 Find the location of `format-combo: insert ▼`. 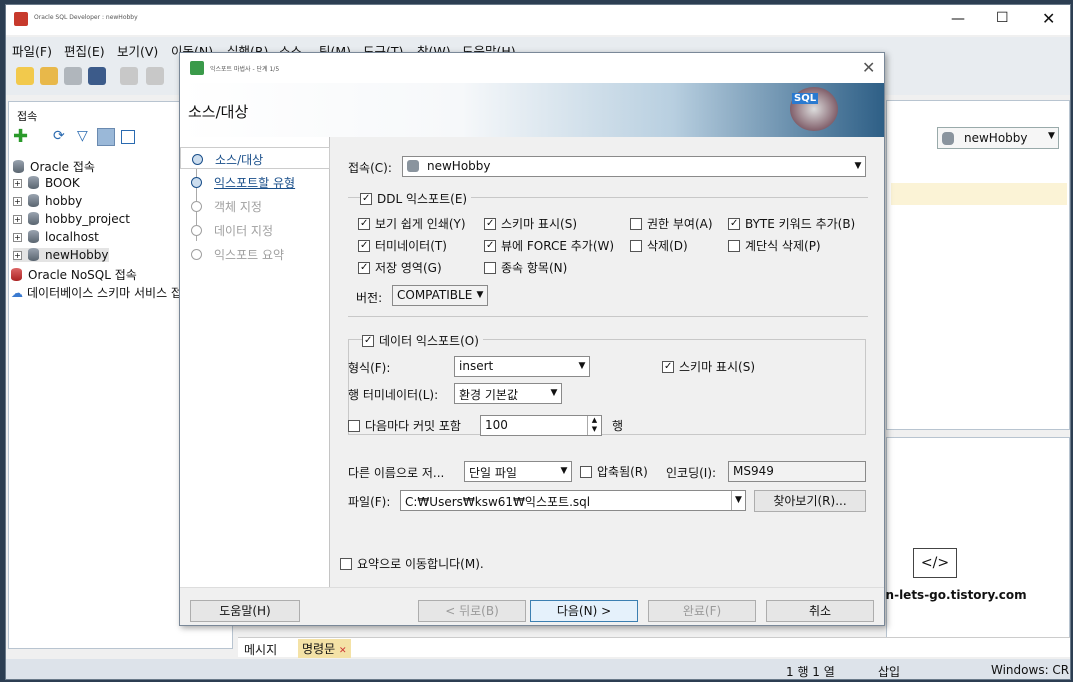

format-combo: insert ▼ is located at coordinates (522, 366).